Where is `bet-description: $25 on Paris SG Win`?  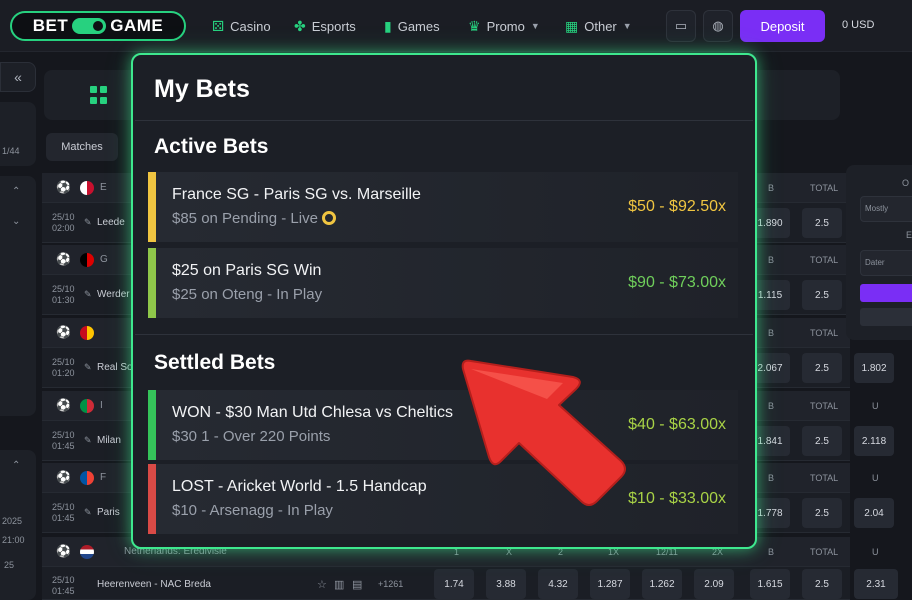
bet-description: $25 on Paris SG Win is located at coordinates (247, 270).